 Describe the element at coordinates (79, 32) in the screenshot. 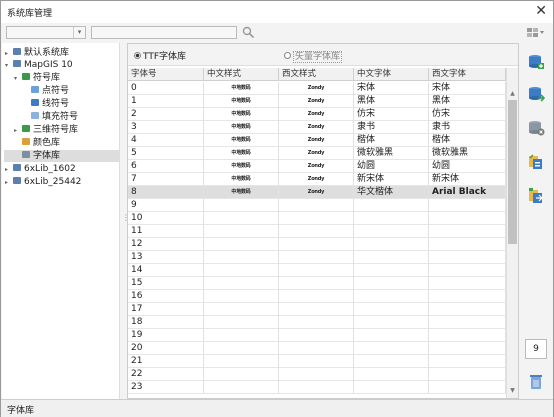

I see `chevron-down-icon: ▾` at that location.